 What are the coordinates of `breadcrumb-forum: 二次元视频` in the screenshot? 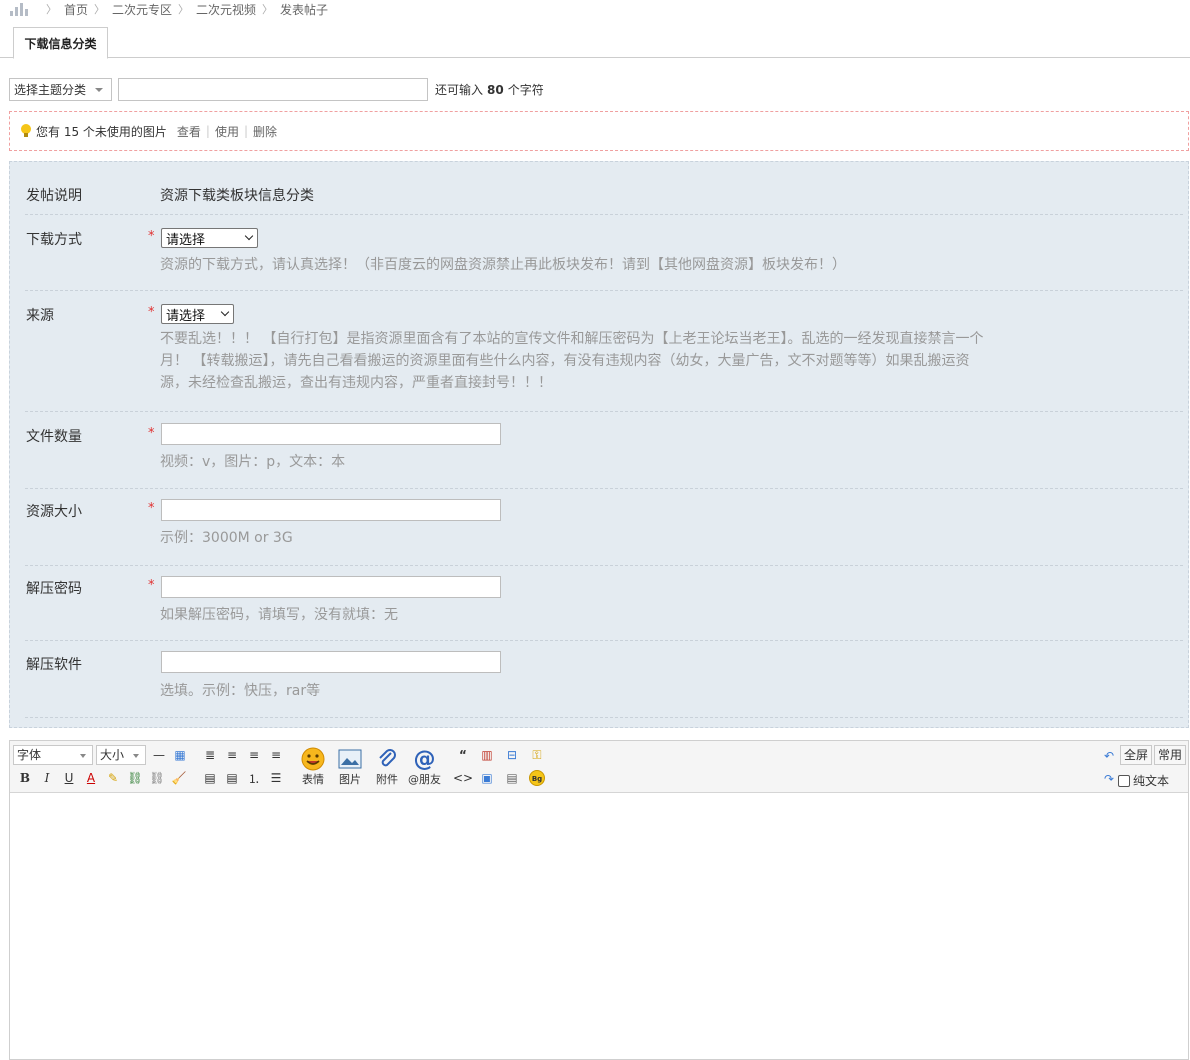 It's located at (226, 9).